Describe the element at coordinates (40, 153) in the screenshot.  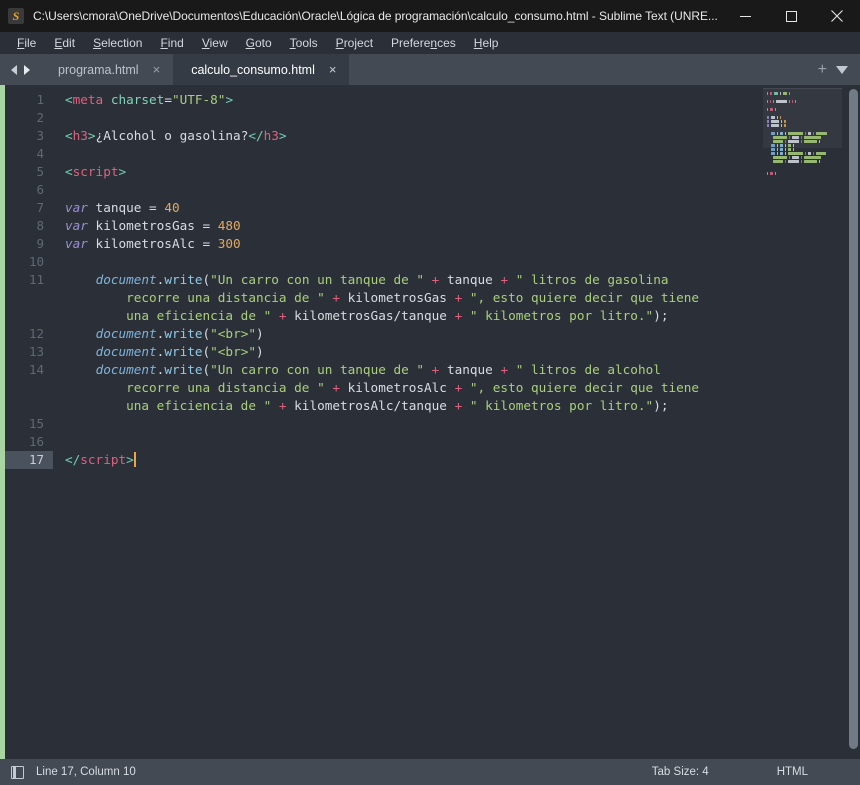
I see `line-number: 4` at that location.